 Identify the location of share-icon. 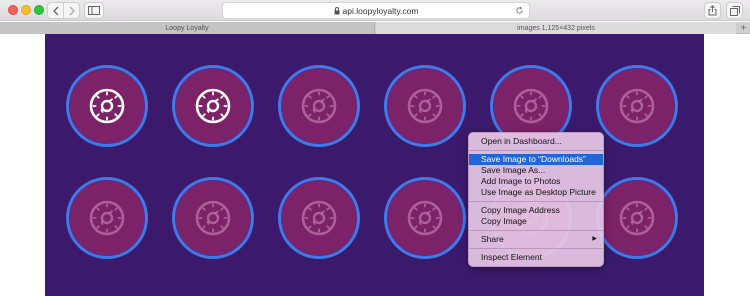
(712, 10).